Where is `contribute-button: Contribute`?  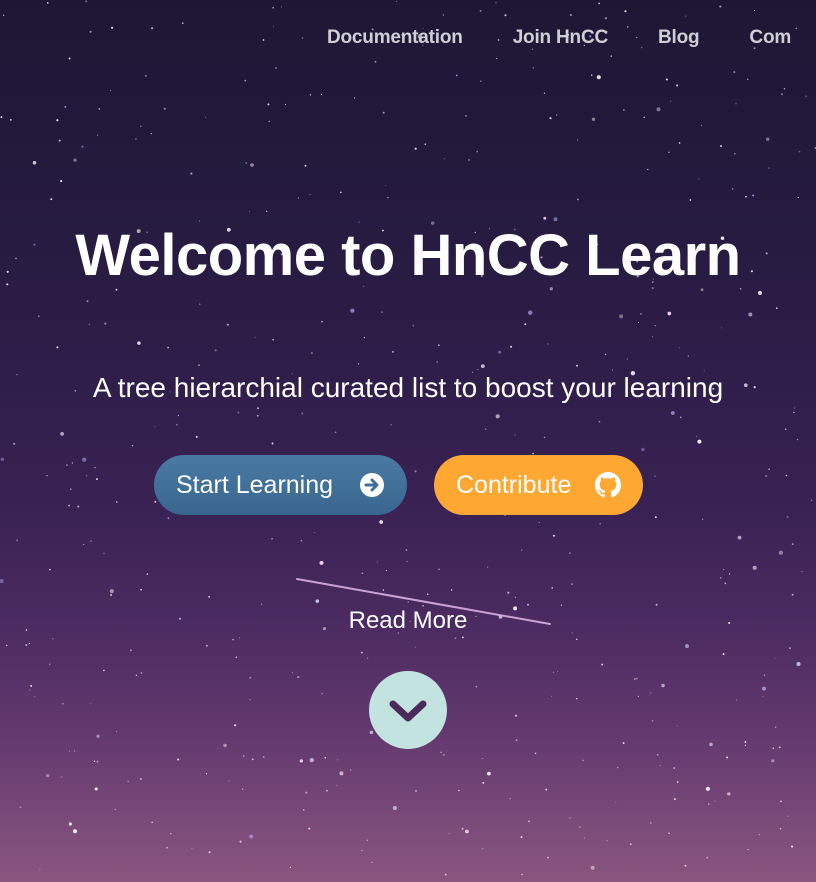
contribute-button: Contribute is located at coordinates (538, 485).